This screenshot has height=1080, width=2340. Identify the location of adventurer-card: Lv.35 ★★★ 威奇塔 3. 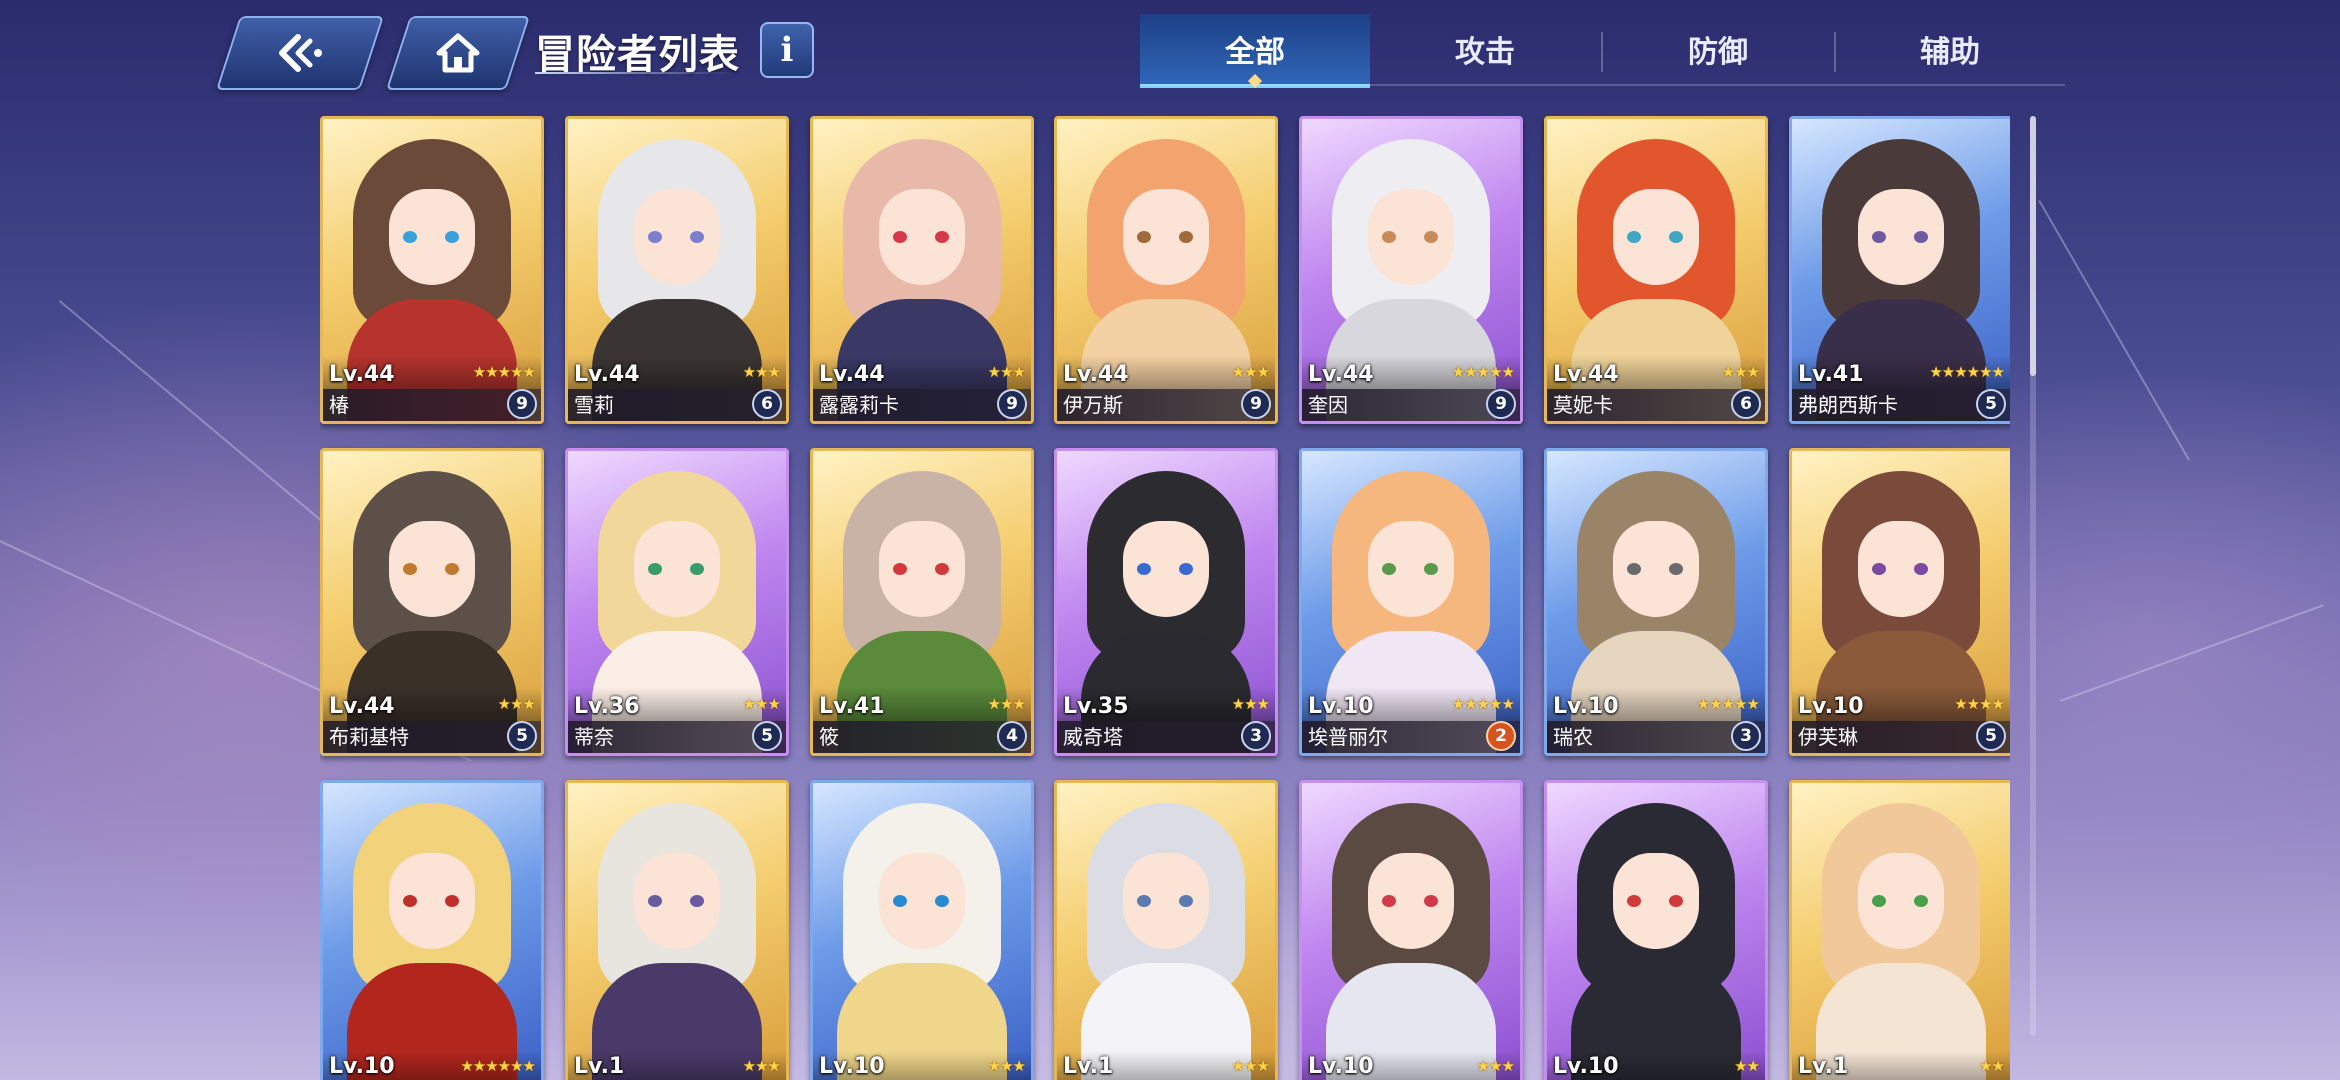
(1166, 602).